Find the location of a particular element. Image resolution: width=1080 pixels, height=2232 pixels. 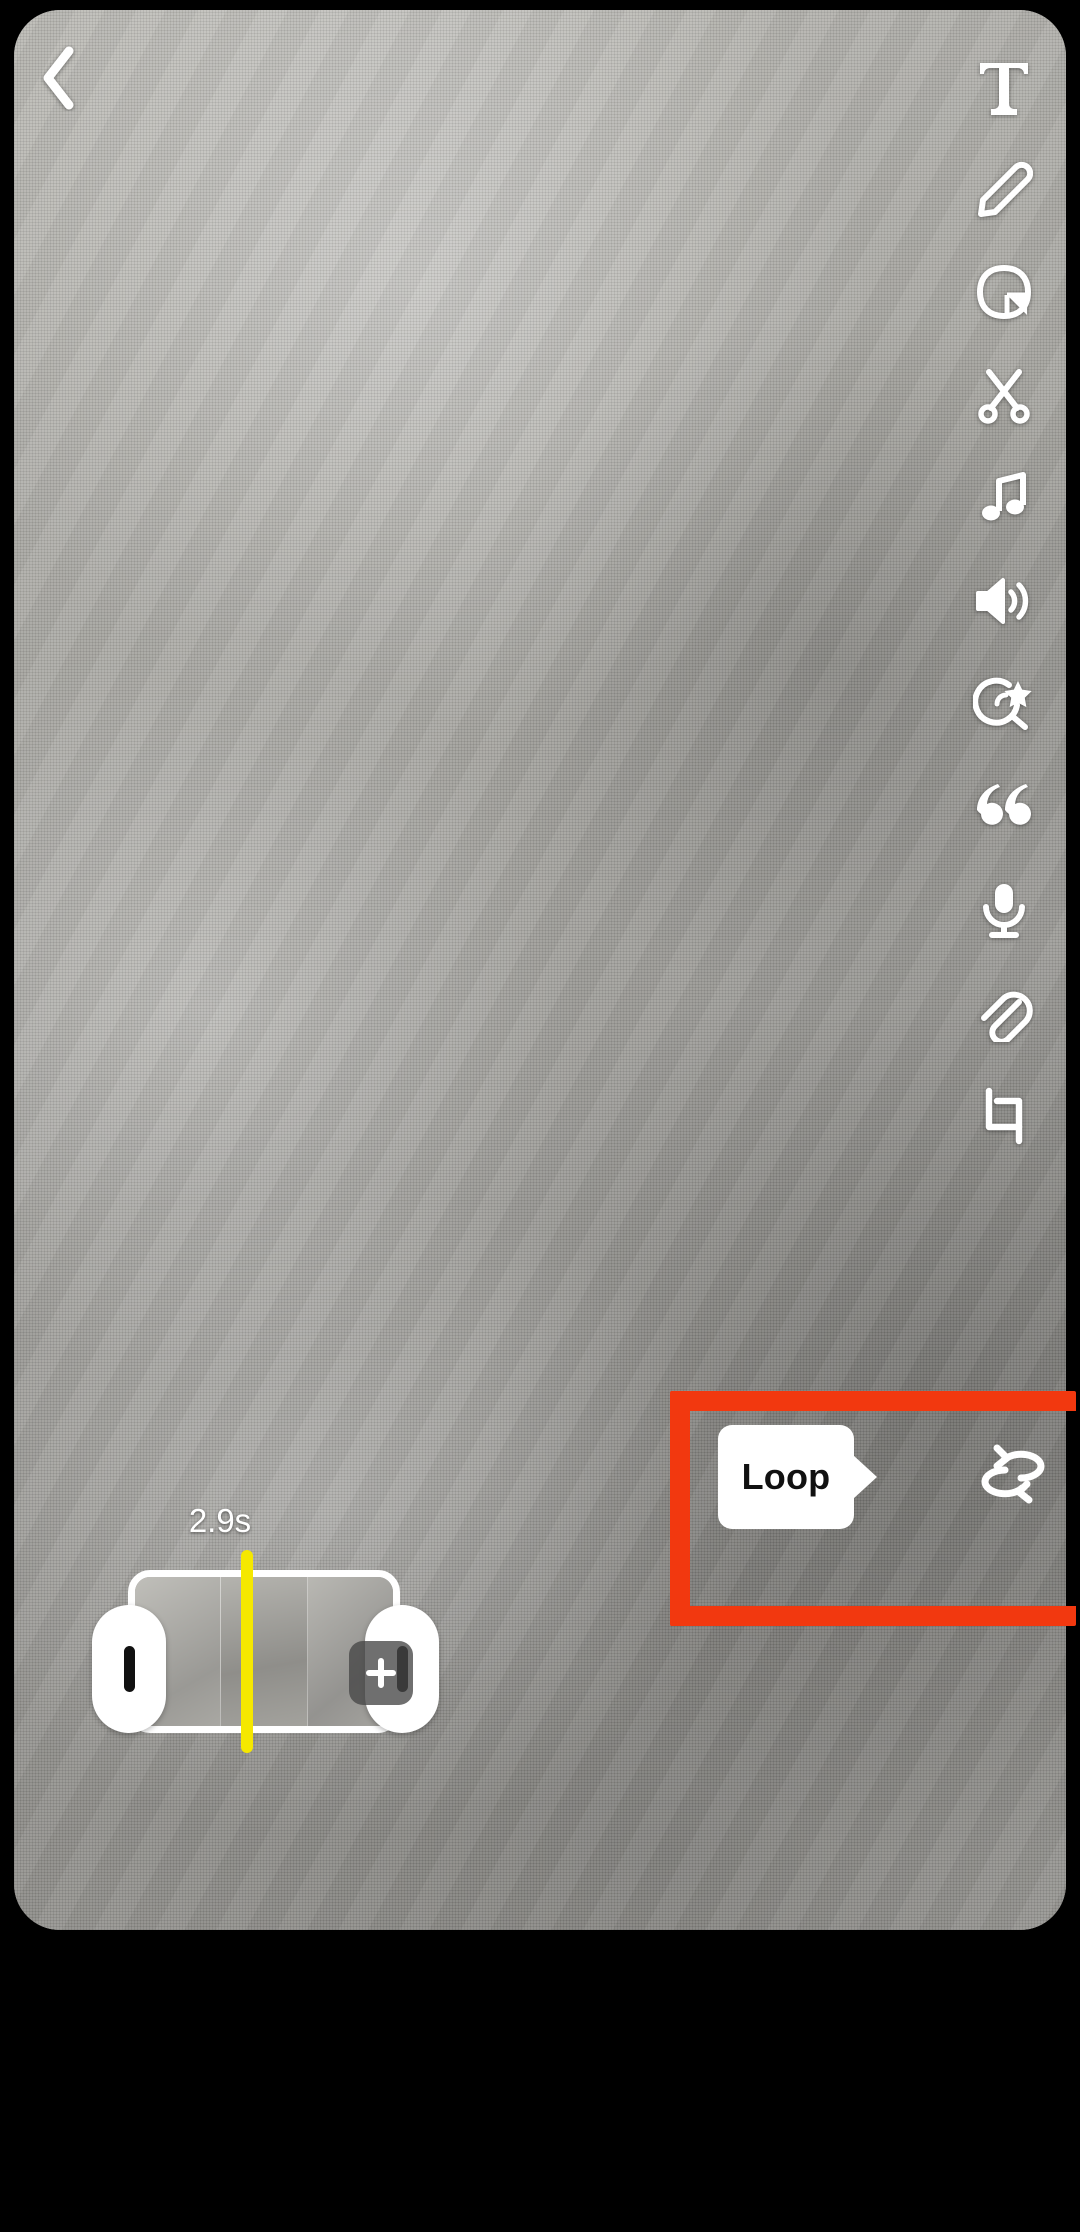

speaker-volume-icon is located at coordinates (1002, 600).